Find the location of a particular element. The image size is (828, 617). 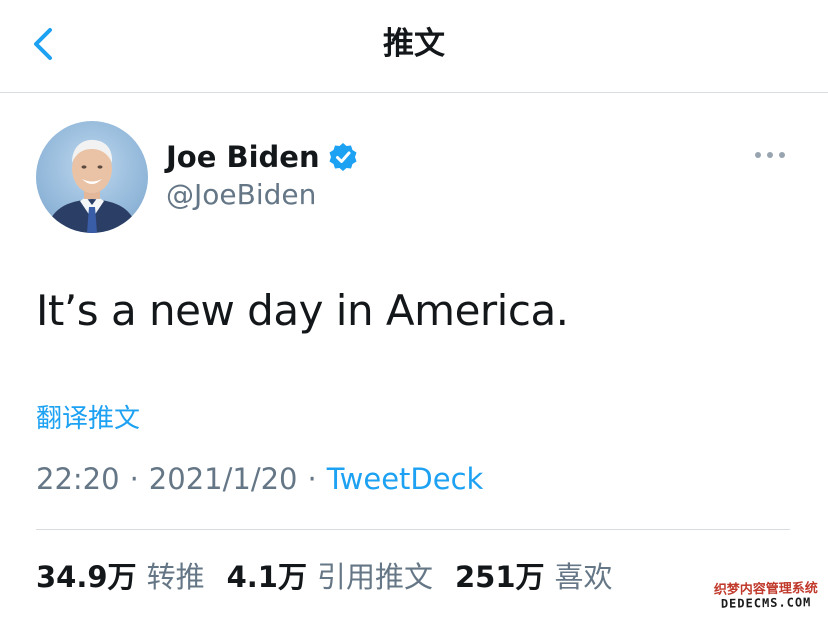

tweet-text: It’s a new day in America. is located at coordinates (302, 310).